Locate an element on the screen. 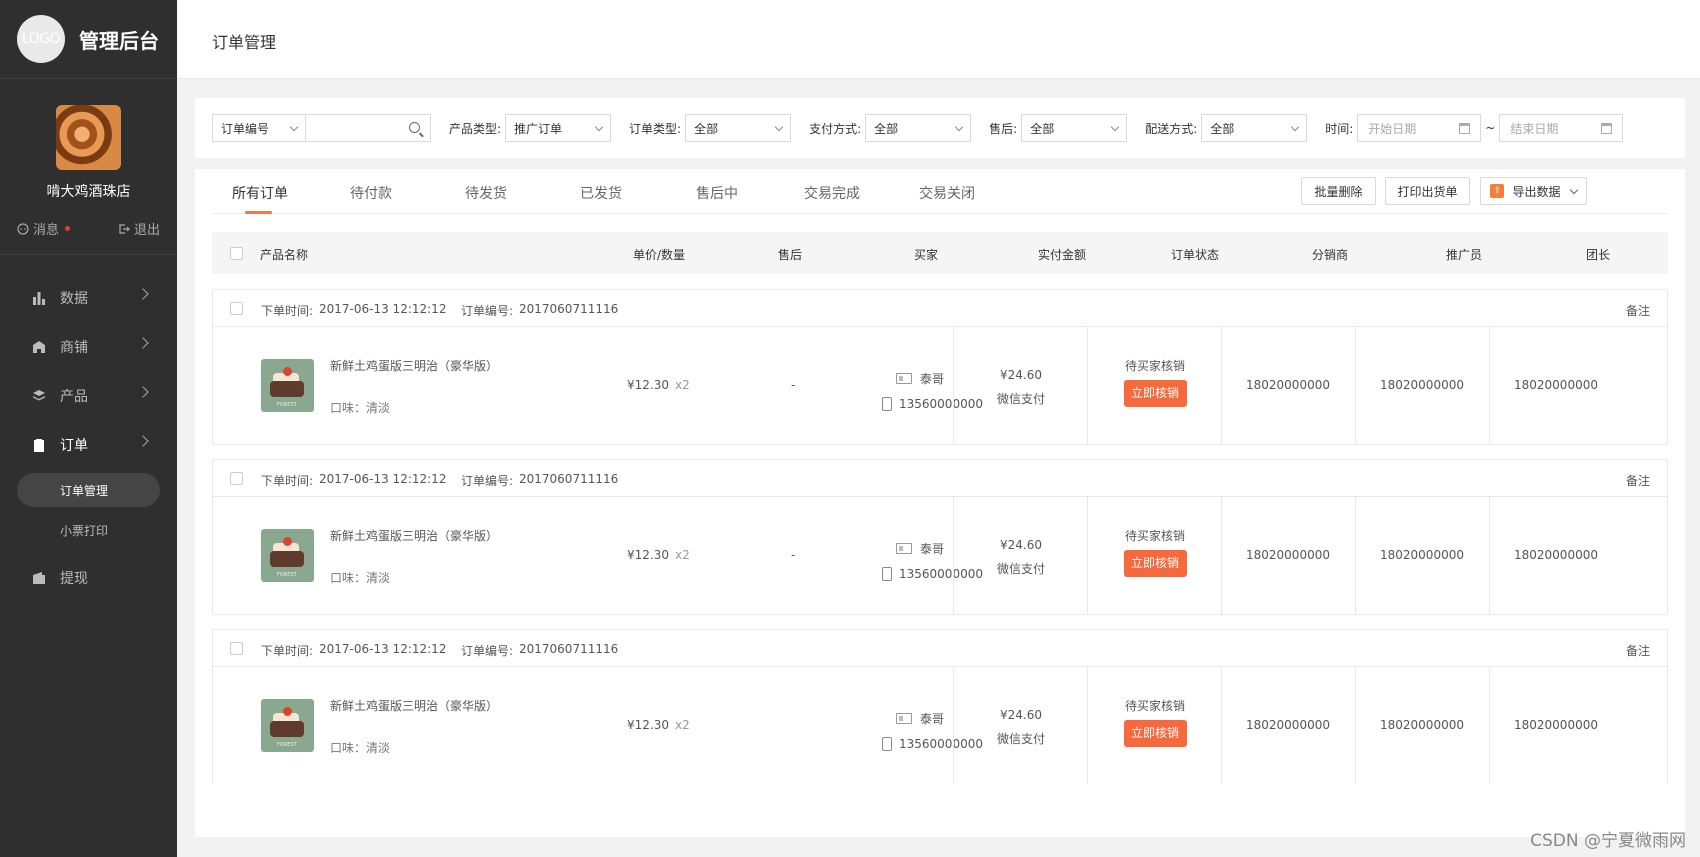 The height and width of the screenshot is (857, 1700). nav-item-order: 订单 is located at coordinates (88, 444).